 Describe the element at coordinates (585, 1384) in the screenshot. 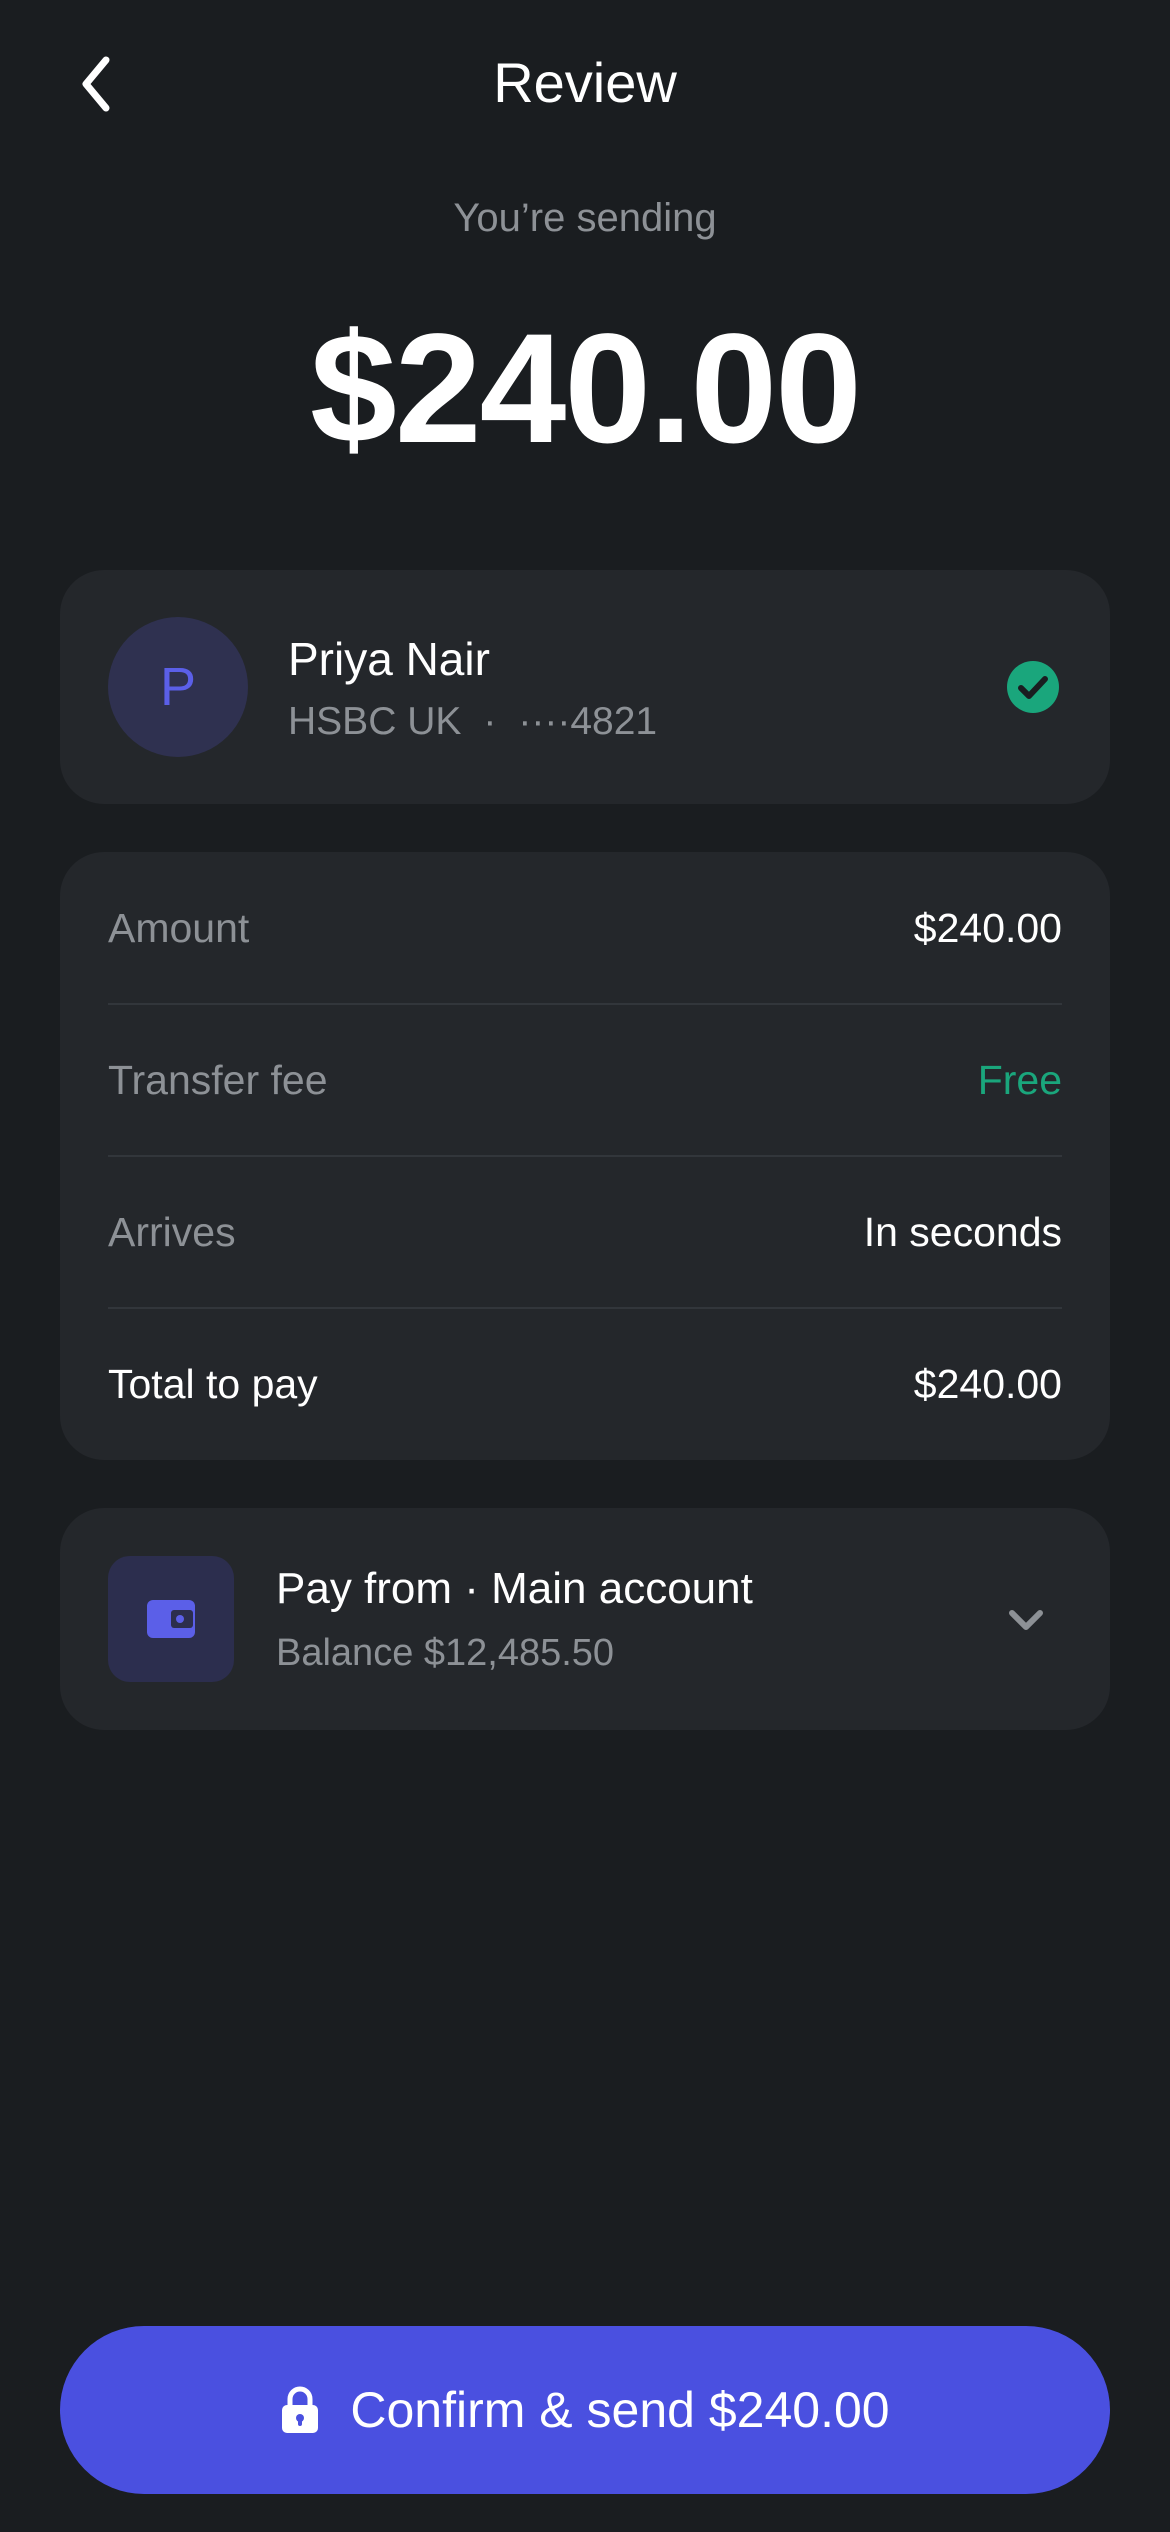

I see `summary-row-total: Total to pay $240.00` at that location.